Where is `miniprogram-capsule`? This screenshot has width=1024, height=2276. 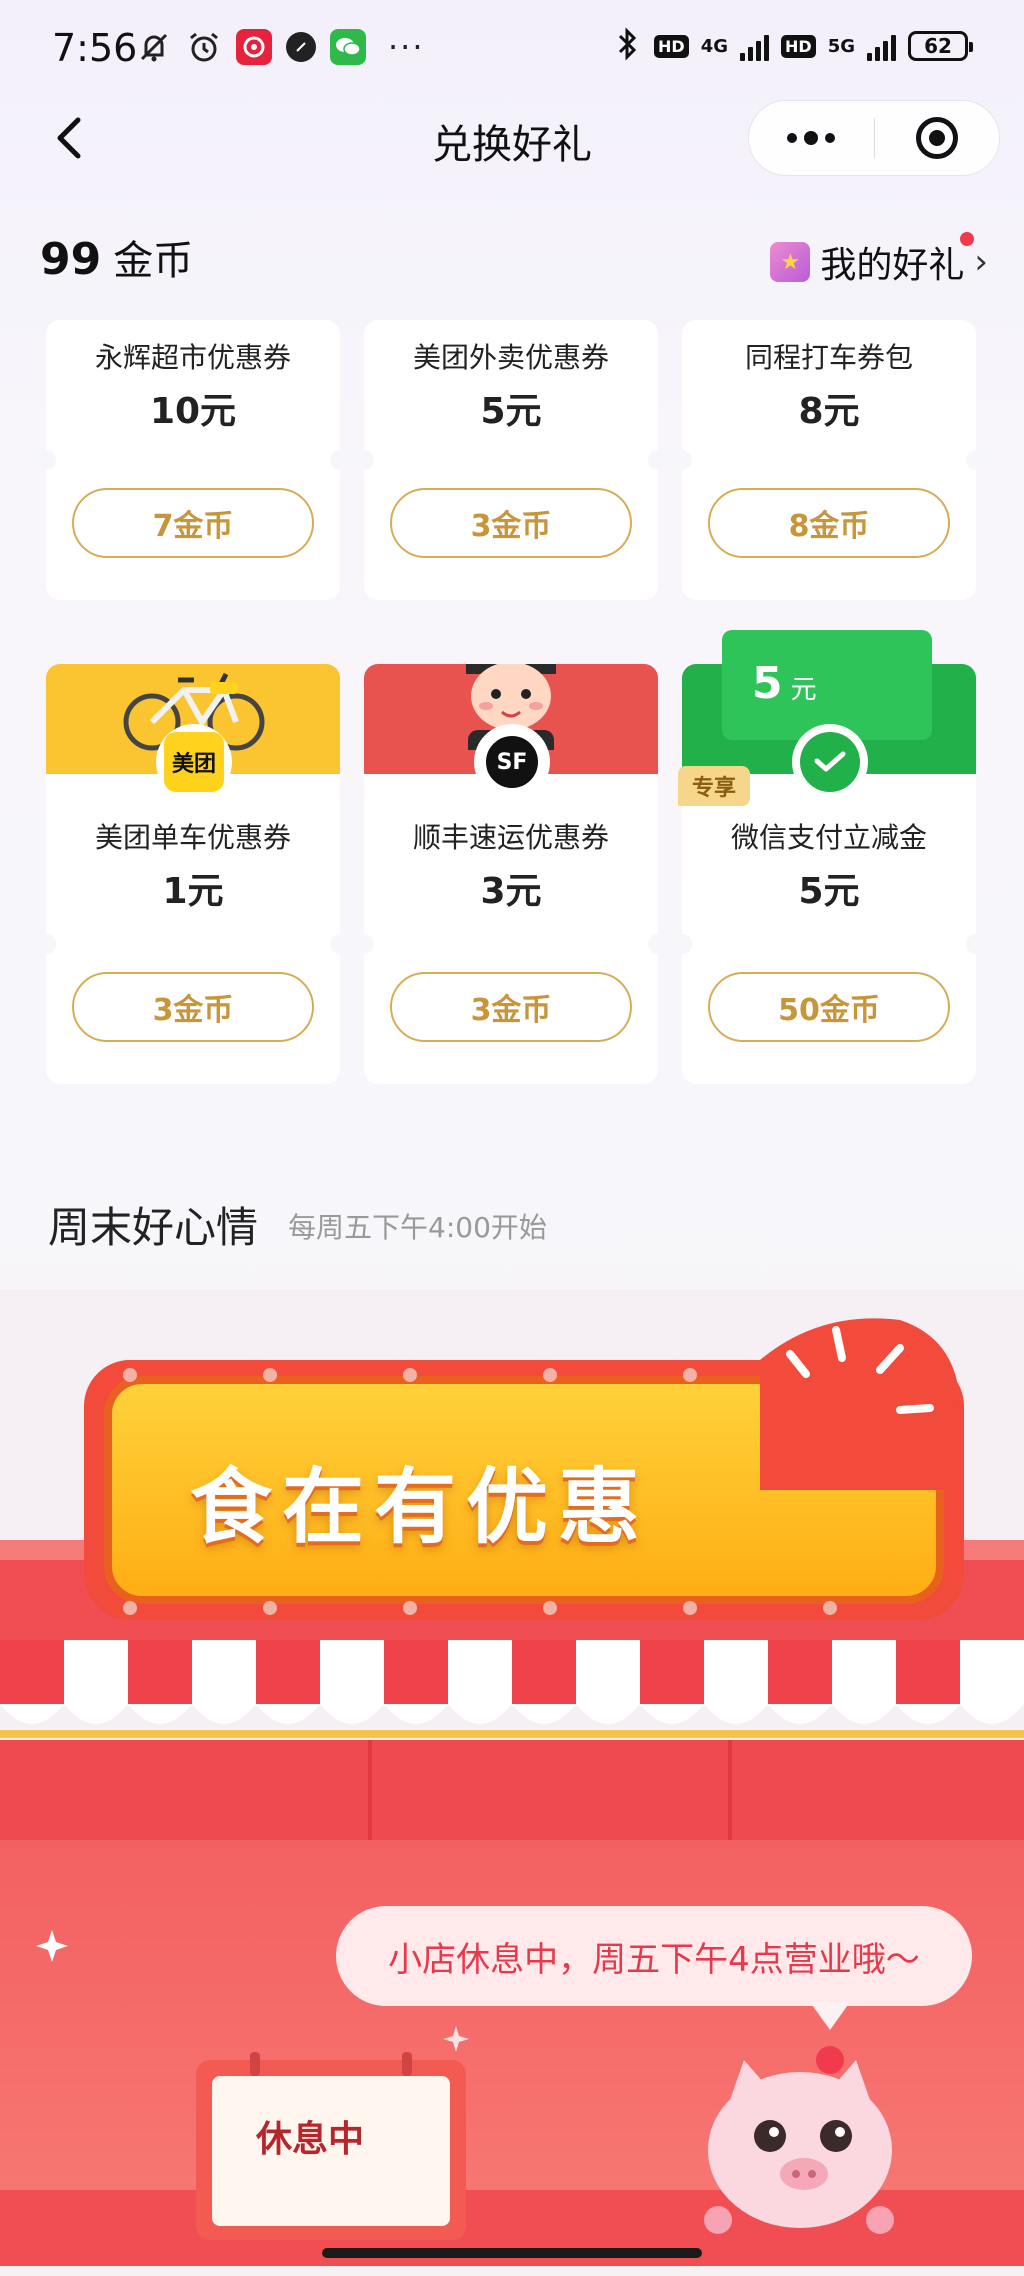
miniprogram-capsule is located at coordinates (874, 138).